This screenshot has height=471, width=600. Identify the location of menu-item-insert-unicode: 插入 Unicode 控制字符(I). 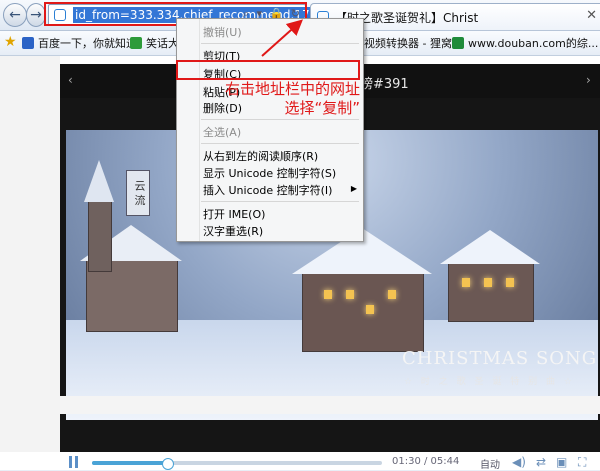
(267, 190).